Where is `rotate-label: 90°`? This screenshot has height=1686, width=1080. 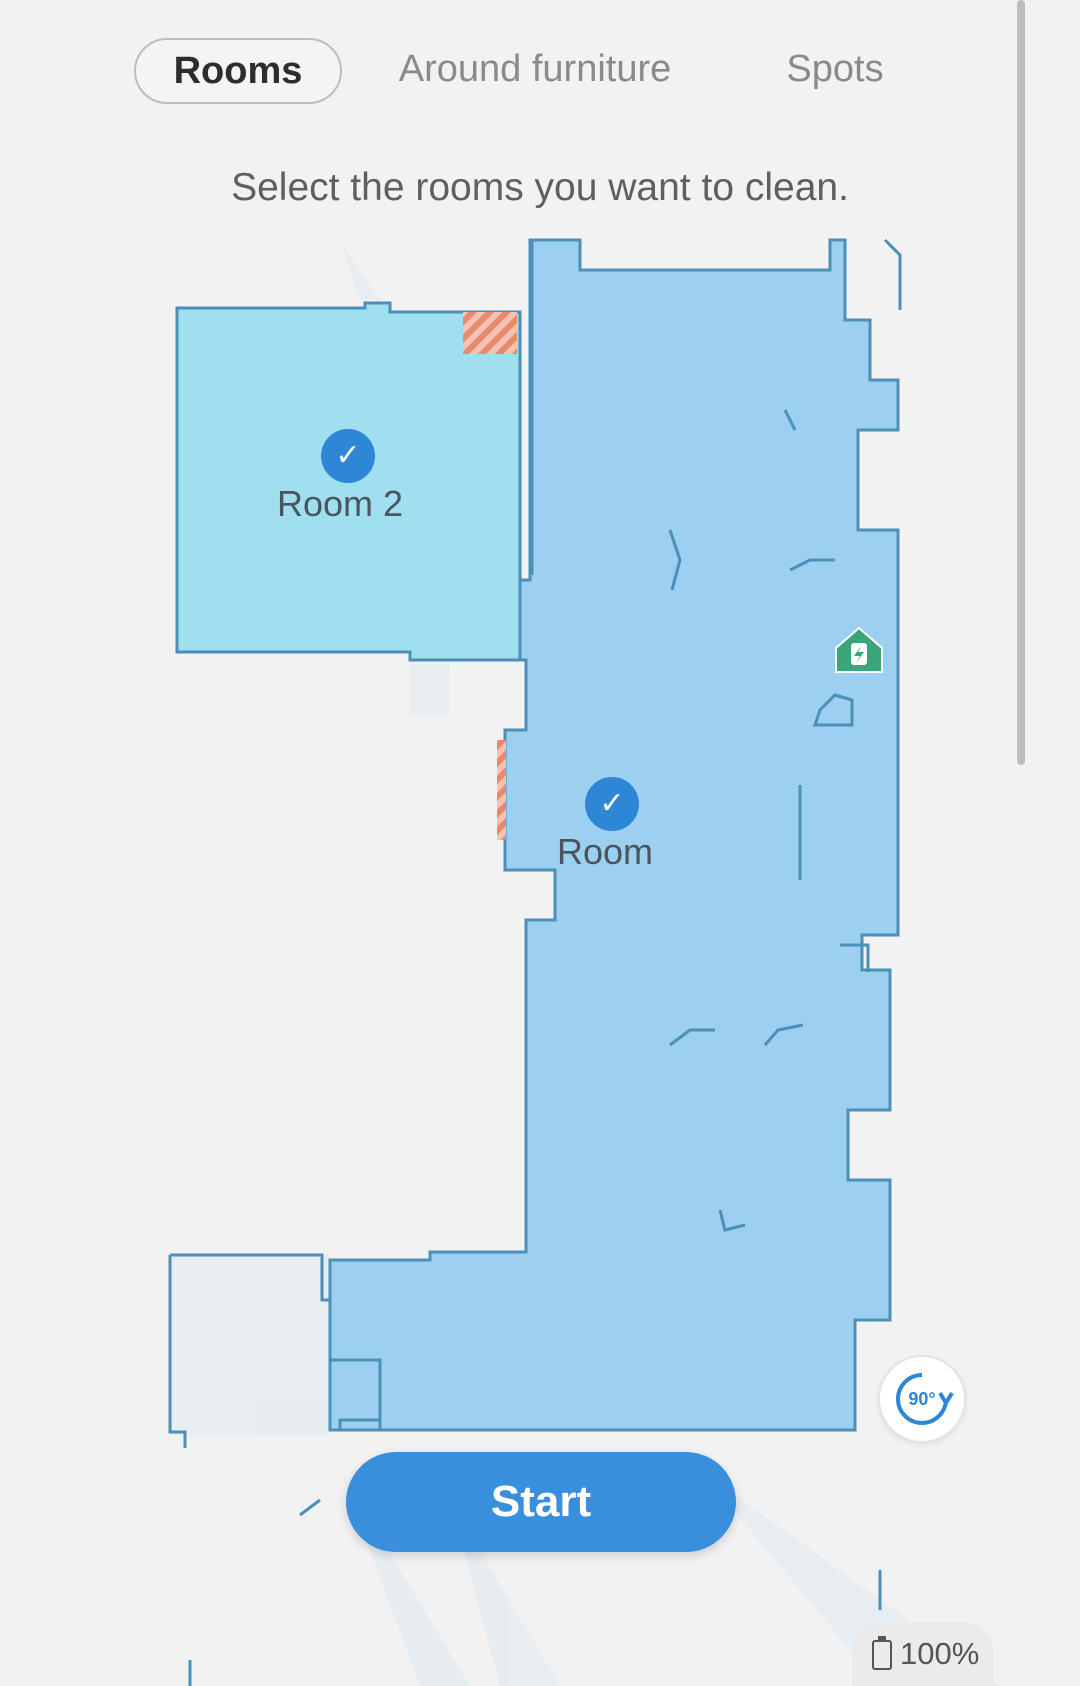
rotate-label: 90° is located at coordinates (922, 1399).